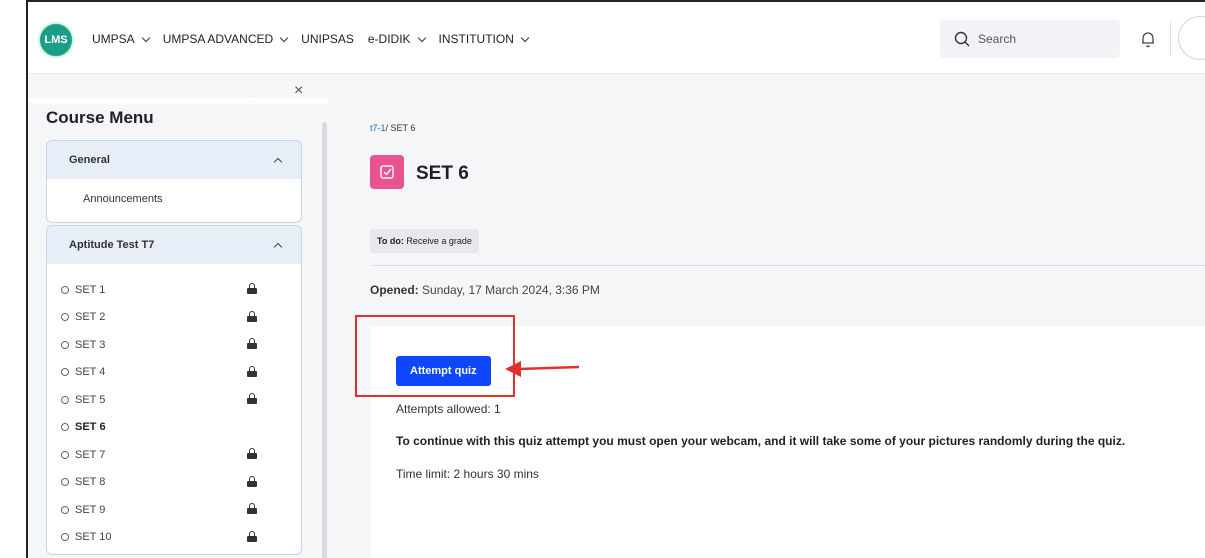 Image resolution: width=1205 pixels, height=558 pixels. I want to click on activity-label: SET 6, so click(90, 427).